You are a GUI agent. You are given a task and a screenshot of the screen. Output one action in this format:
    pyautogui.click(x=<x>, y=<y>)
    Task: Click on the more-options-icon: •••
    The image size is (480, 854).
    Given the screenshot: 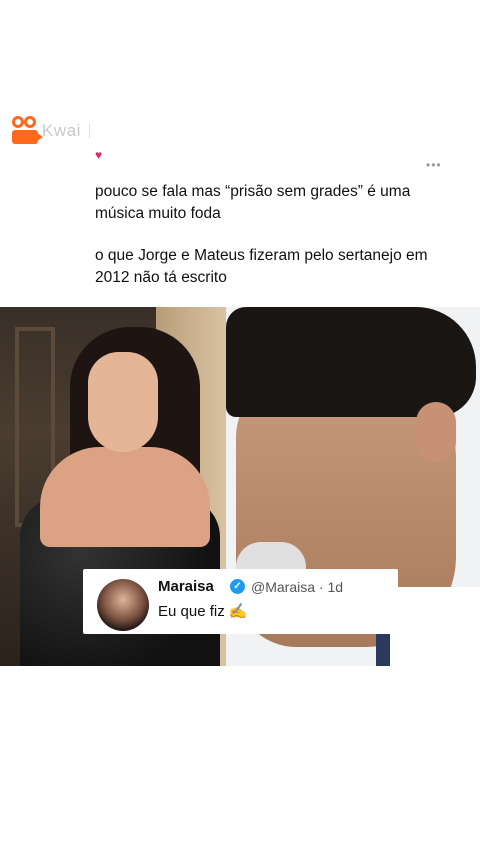 What is the action you would take?
    pyautogui.click(x=434, y=165)
    